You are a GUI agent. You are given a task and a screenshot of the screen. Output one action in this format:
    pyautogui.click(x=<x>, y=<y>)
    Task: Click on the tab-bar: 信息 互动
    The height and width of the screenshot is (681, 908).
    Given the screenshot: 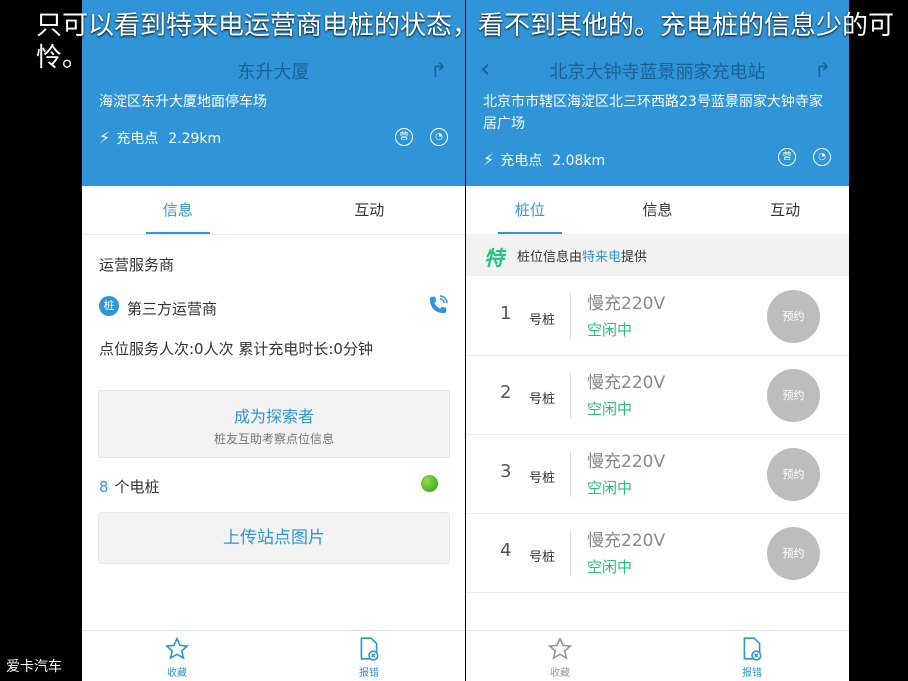 What is the action you would take?
    pyautogui.click(x=273, y=210)
    